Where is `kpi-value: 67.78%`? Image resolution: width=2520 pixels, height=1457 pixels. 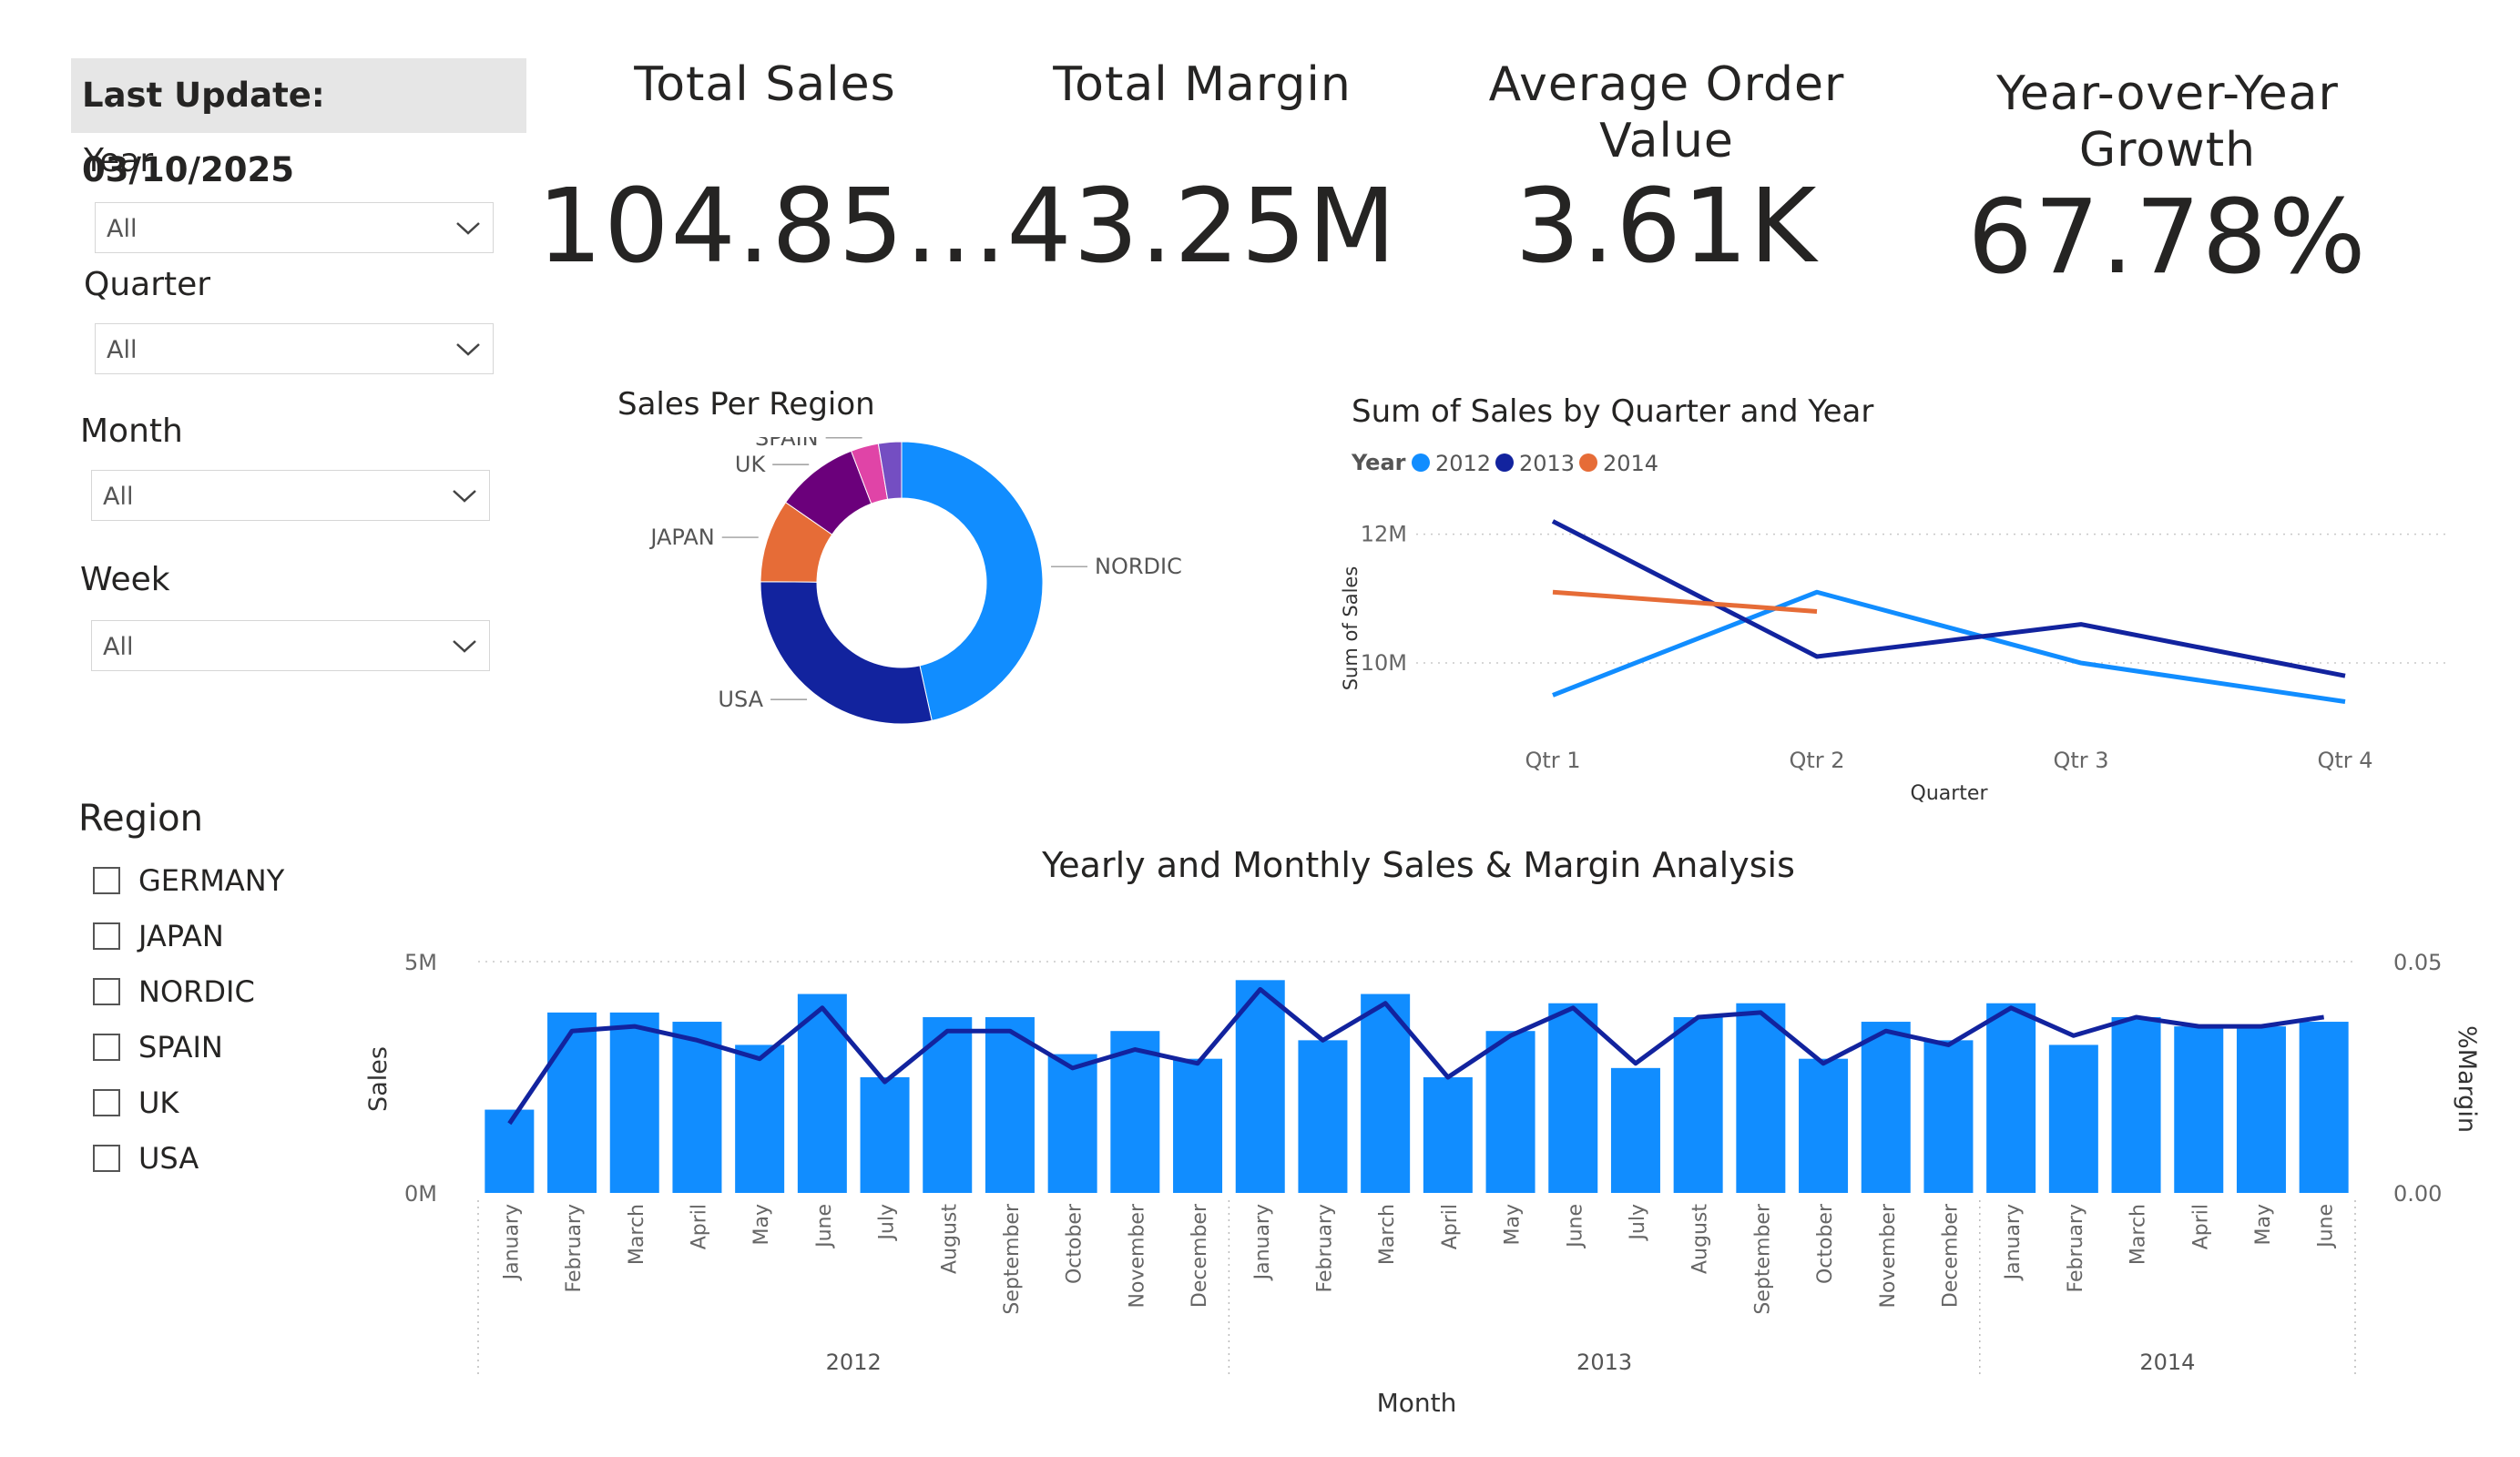 kpi-value: 67.78% is located at coordinates (2167, 237).